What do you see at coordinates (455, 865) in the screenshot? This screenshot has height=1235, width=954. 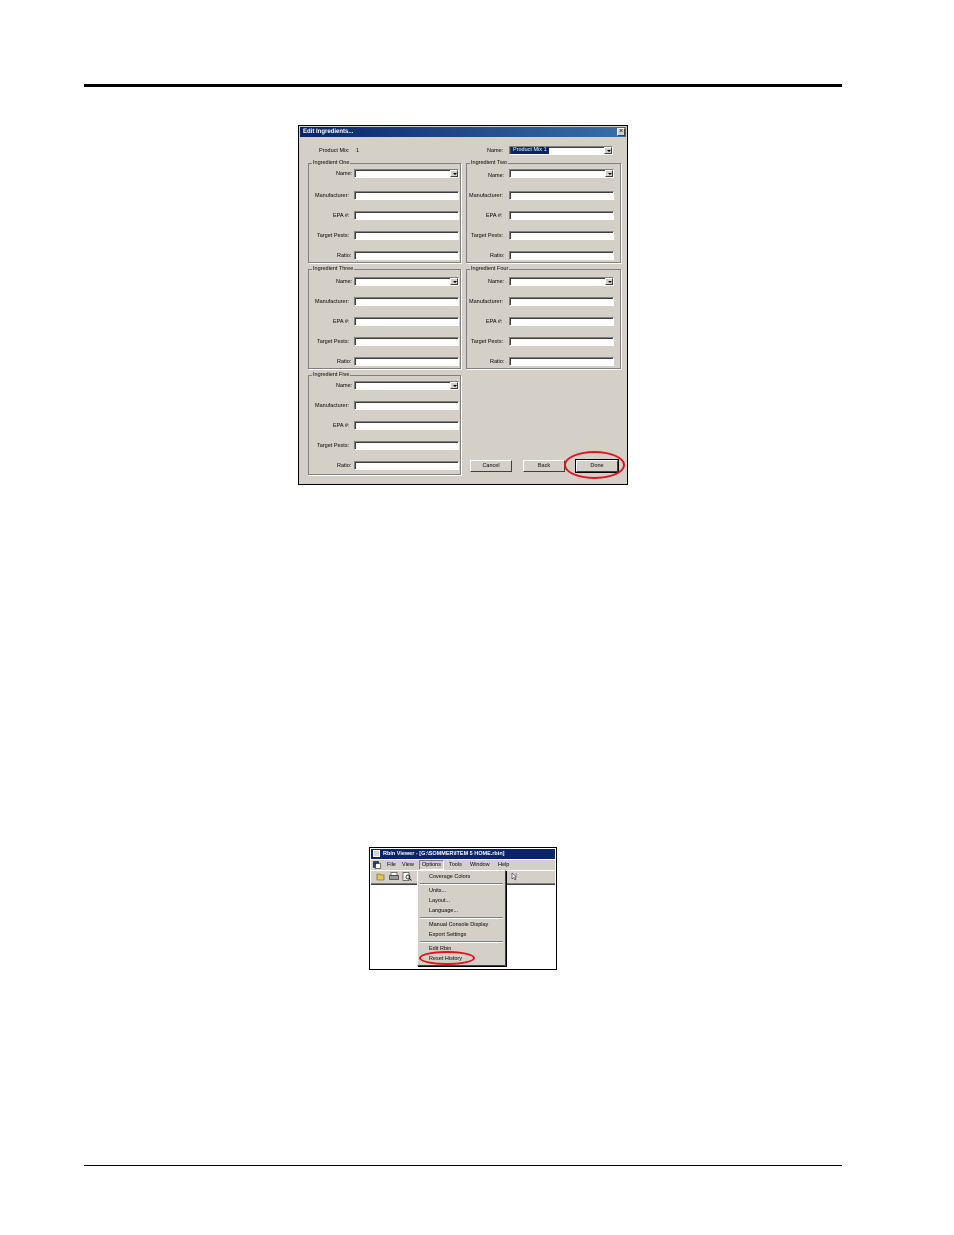 I see `menu-tools: Tools` at bounding box center [455, 865].